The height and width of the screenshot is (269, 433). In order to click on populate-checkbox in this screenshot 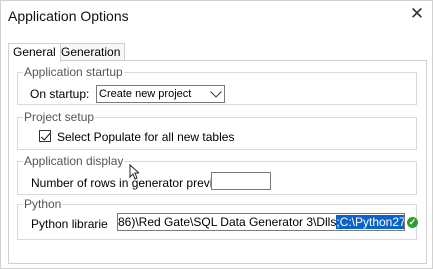, I will do `click(45, 136)`.